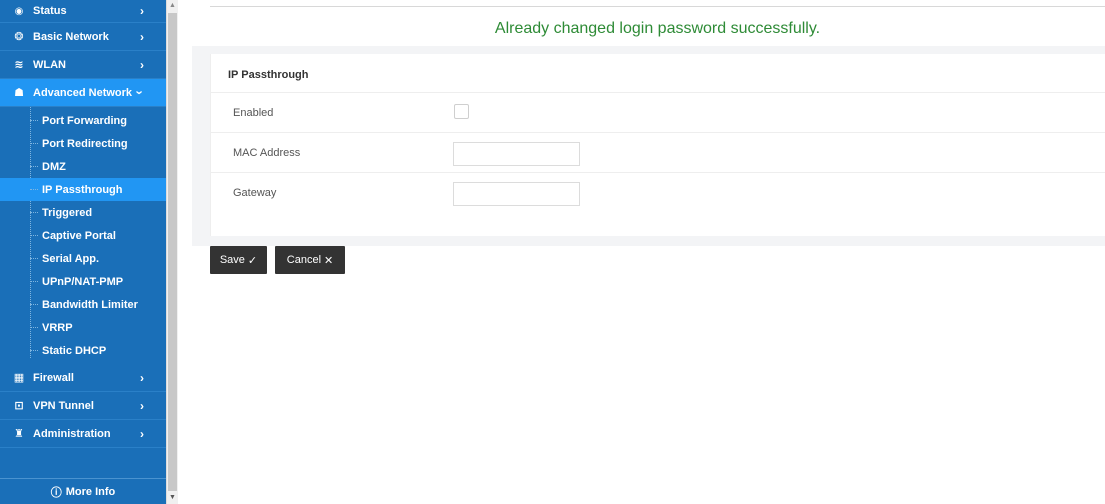  I want to click on mac-address-input, so click(516, 154).